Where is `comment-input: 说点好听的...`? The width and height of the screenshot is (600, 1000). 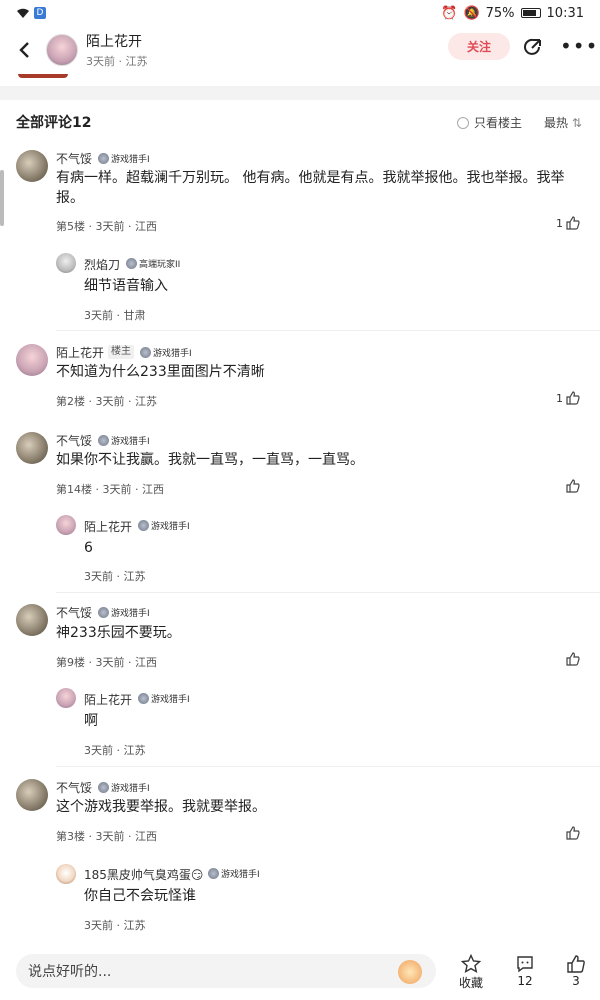
comment-input: 说点好听的... is located at coordinates (226, 971).